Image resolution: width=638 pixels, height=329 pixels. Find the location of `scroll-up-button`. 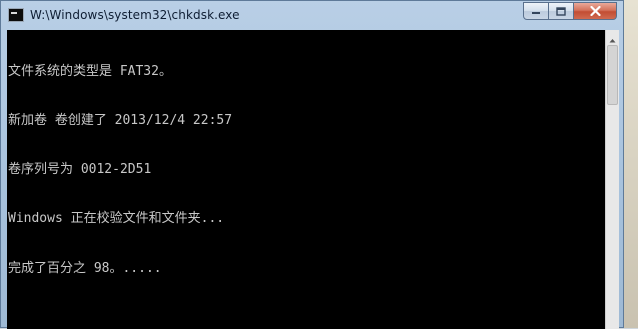

scroll-up-button is located at coordinates (612, 37).